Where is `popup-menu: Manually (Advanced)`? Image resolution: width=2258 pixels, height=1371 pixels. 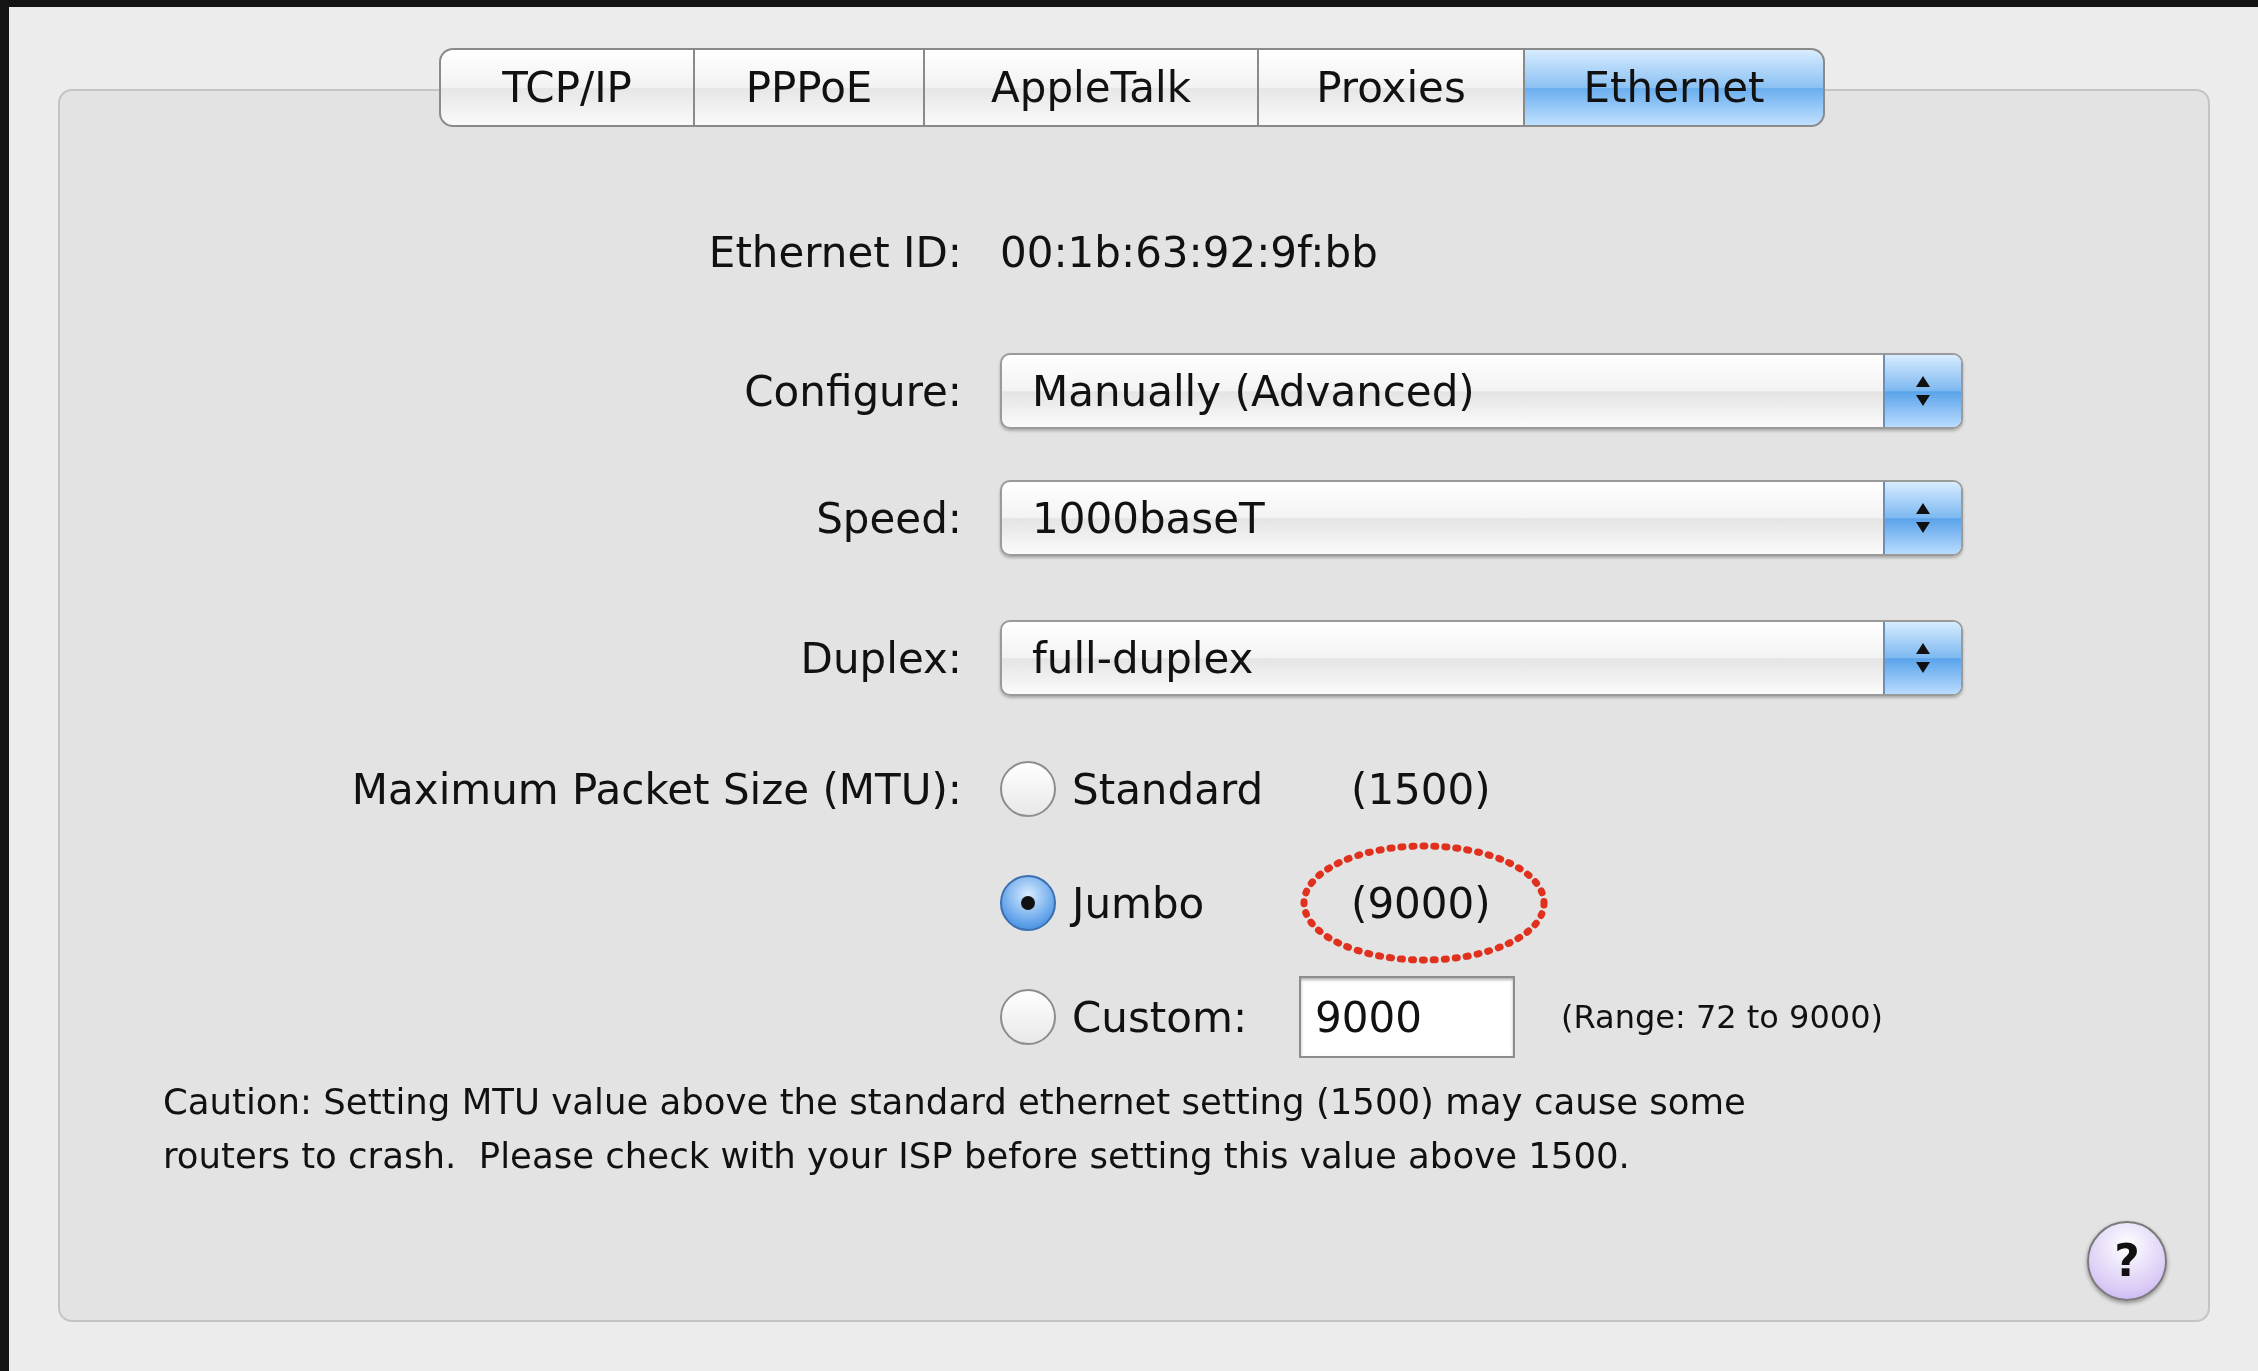
popup-menu: Manually (Advanced) is located at coordinates (1481, 391).